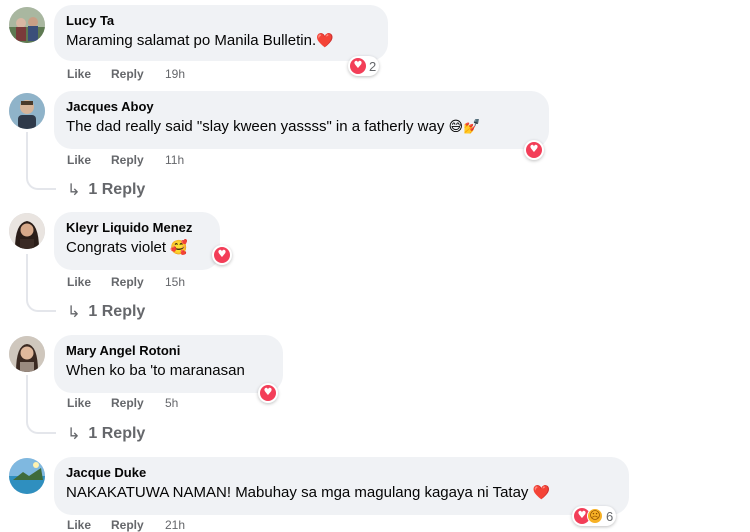 This screenshot has width=750, height=532. I want to click on reaction-summary: ♥ 2, so click(364, 66).